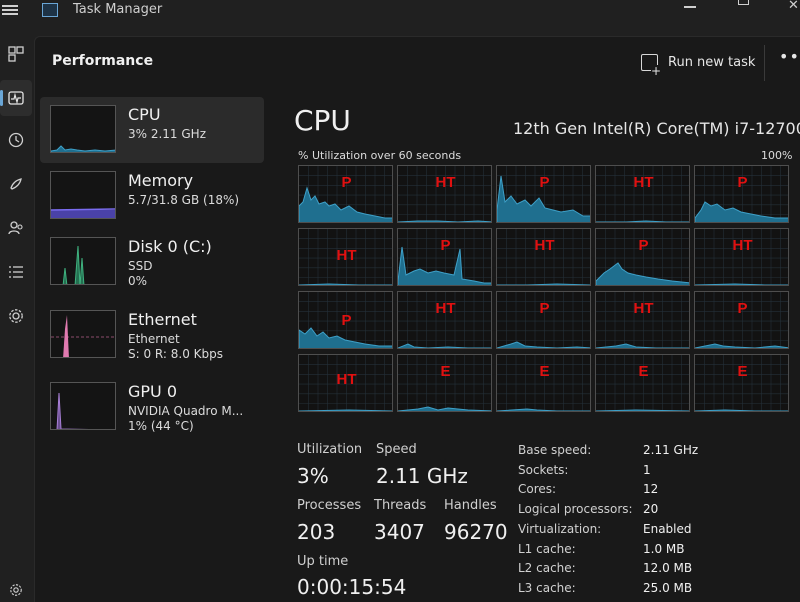  Describe the element at coordinates (313, 476) in the screenshot. I see `utilization-value: 3%` at that location.